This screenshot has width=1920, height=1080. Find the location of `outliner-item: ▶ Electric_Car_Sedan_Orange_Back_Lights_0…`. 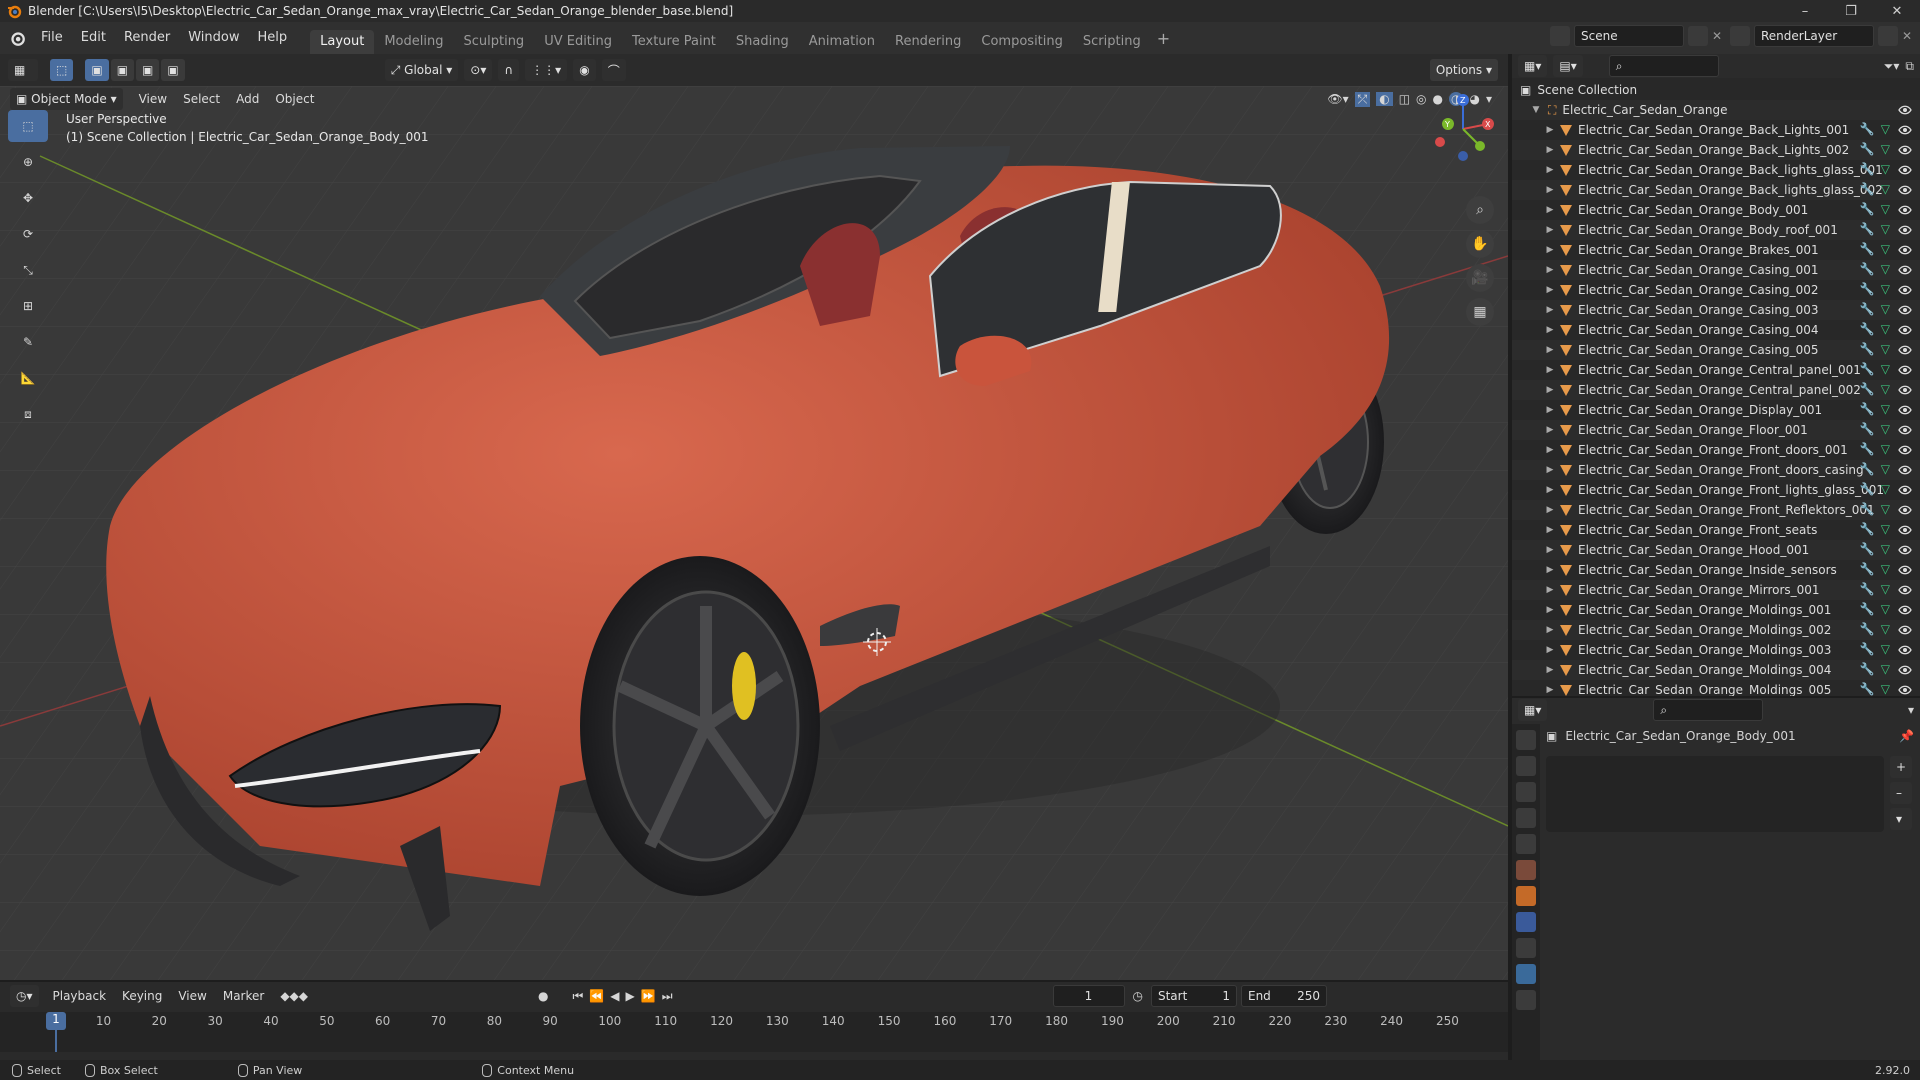

outliner-item: ▶ Electric_Car_Sedan_Orange_Back_Lights_0… is located at coordinates (1716, 130).